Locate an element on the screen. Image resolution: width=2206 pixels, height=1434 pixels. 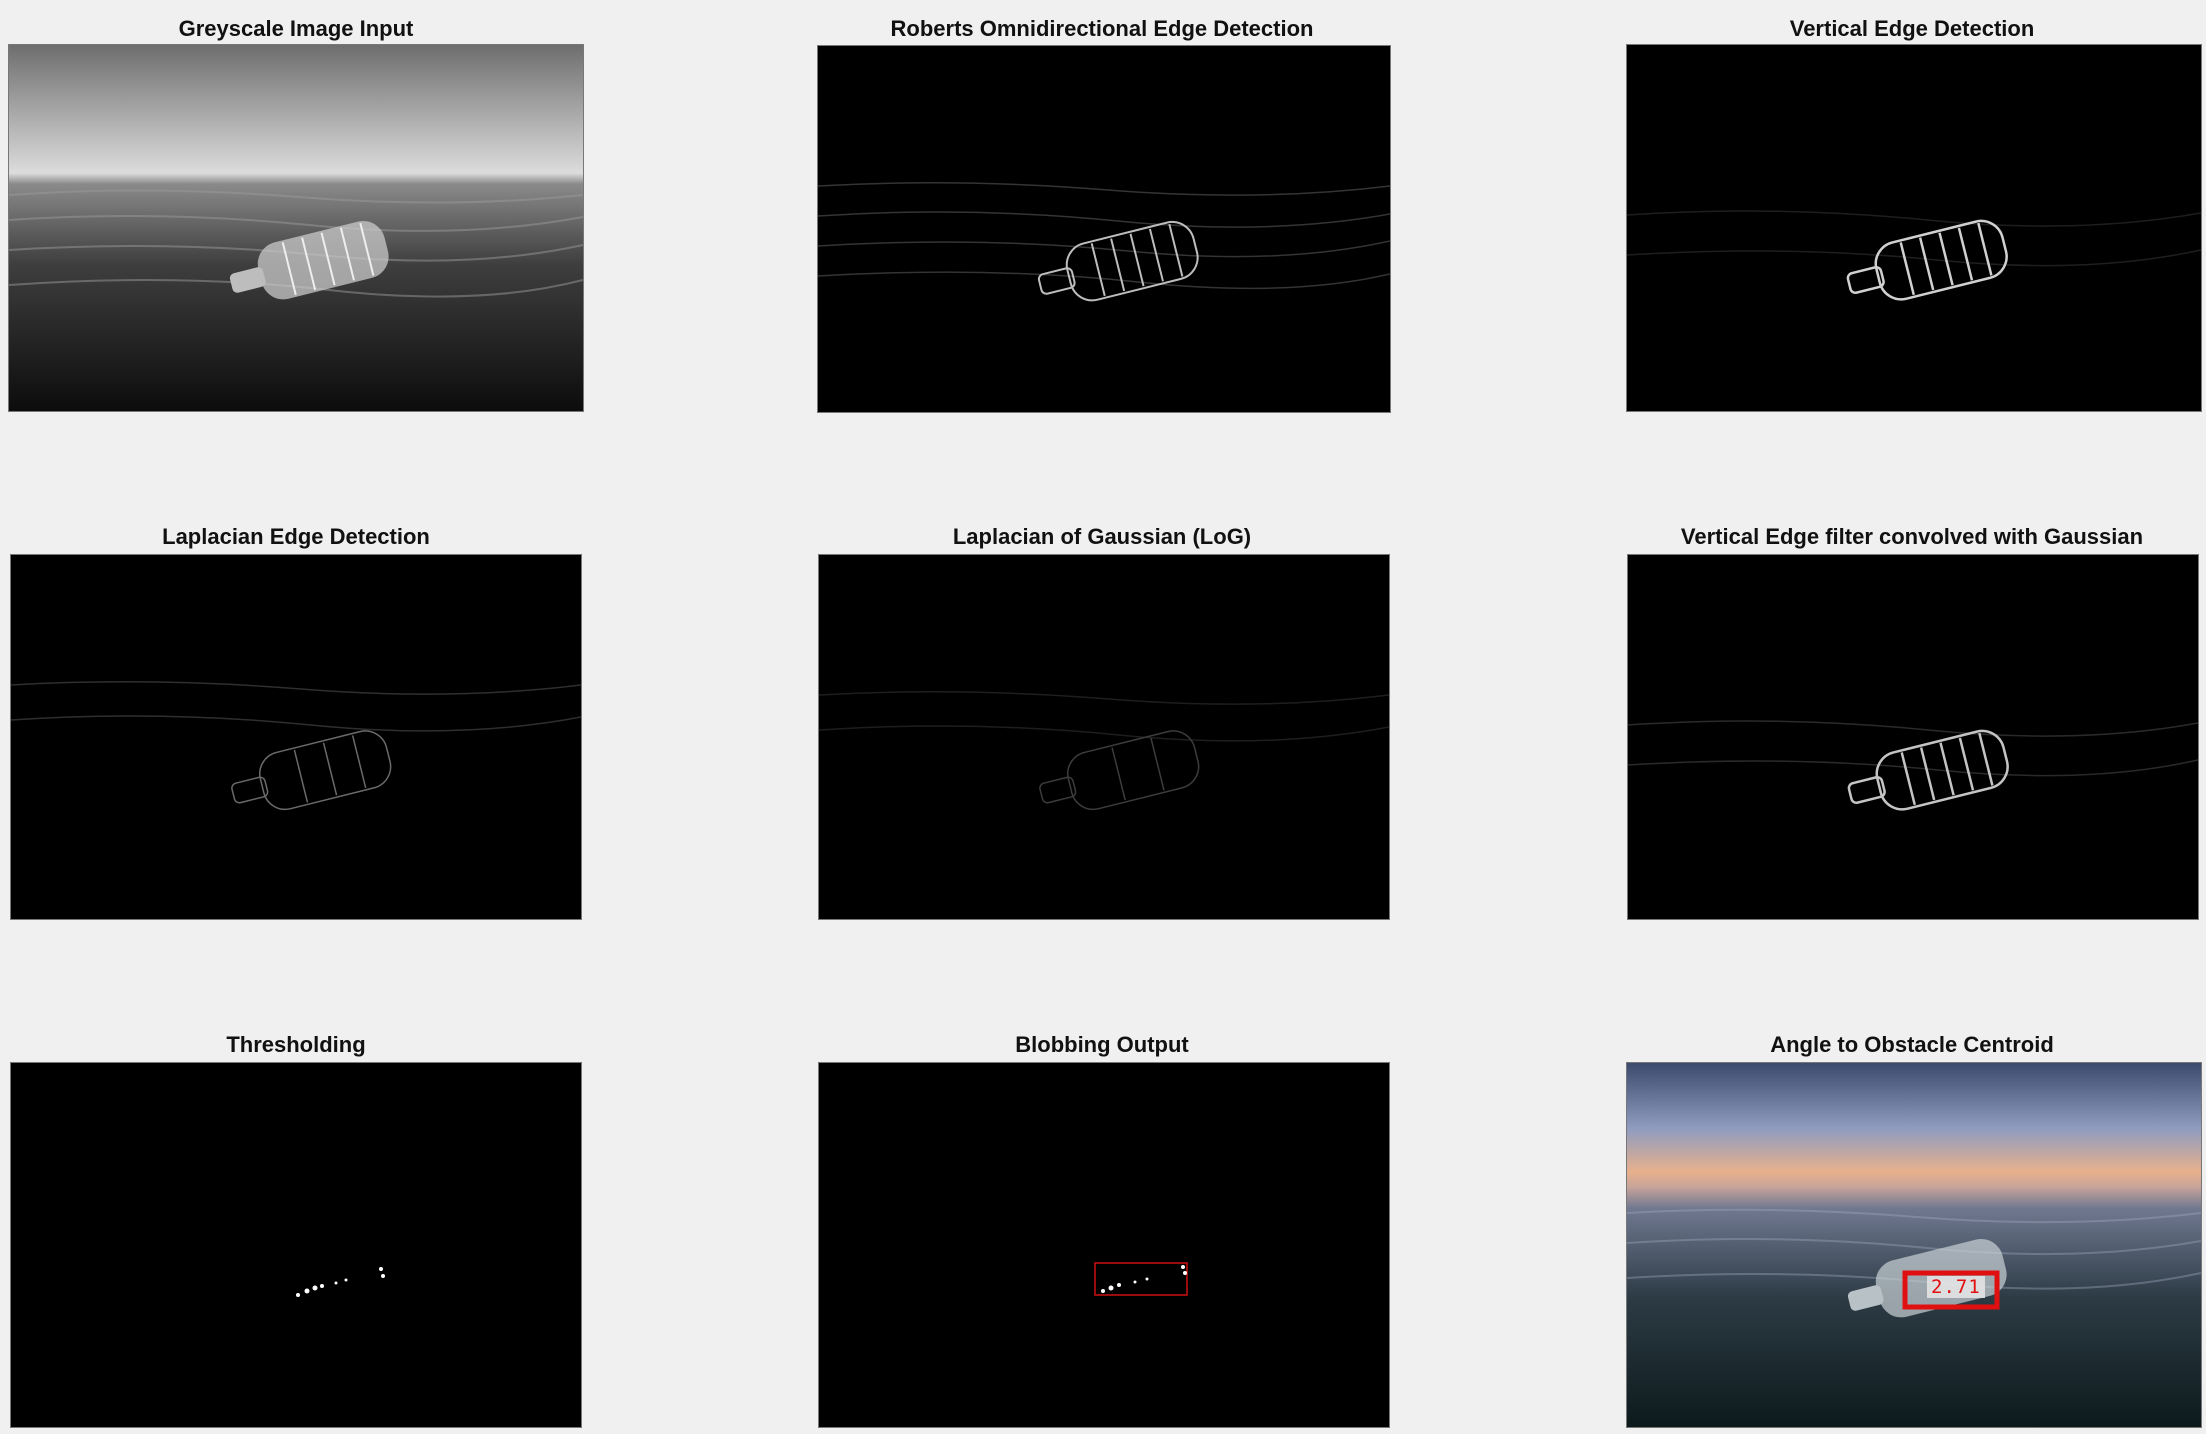
panel-blobbing: Blobbing Output is located at coordinates (1102, 1230).